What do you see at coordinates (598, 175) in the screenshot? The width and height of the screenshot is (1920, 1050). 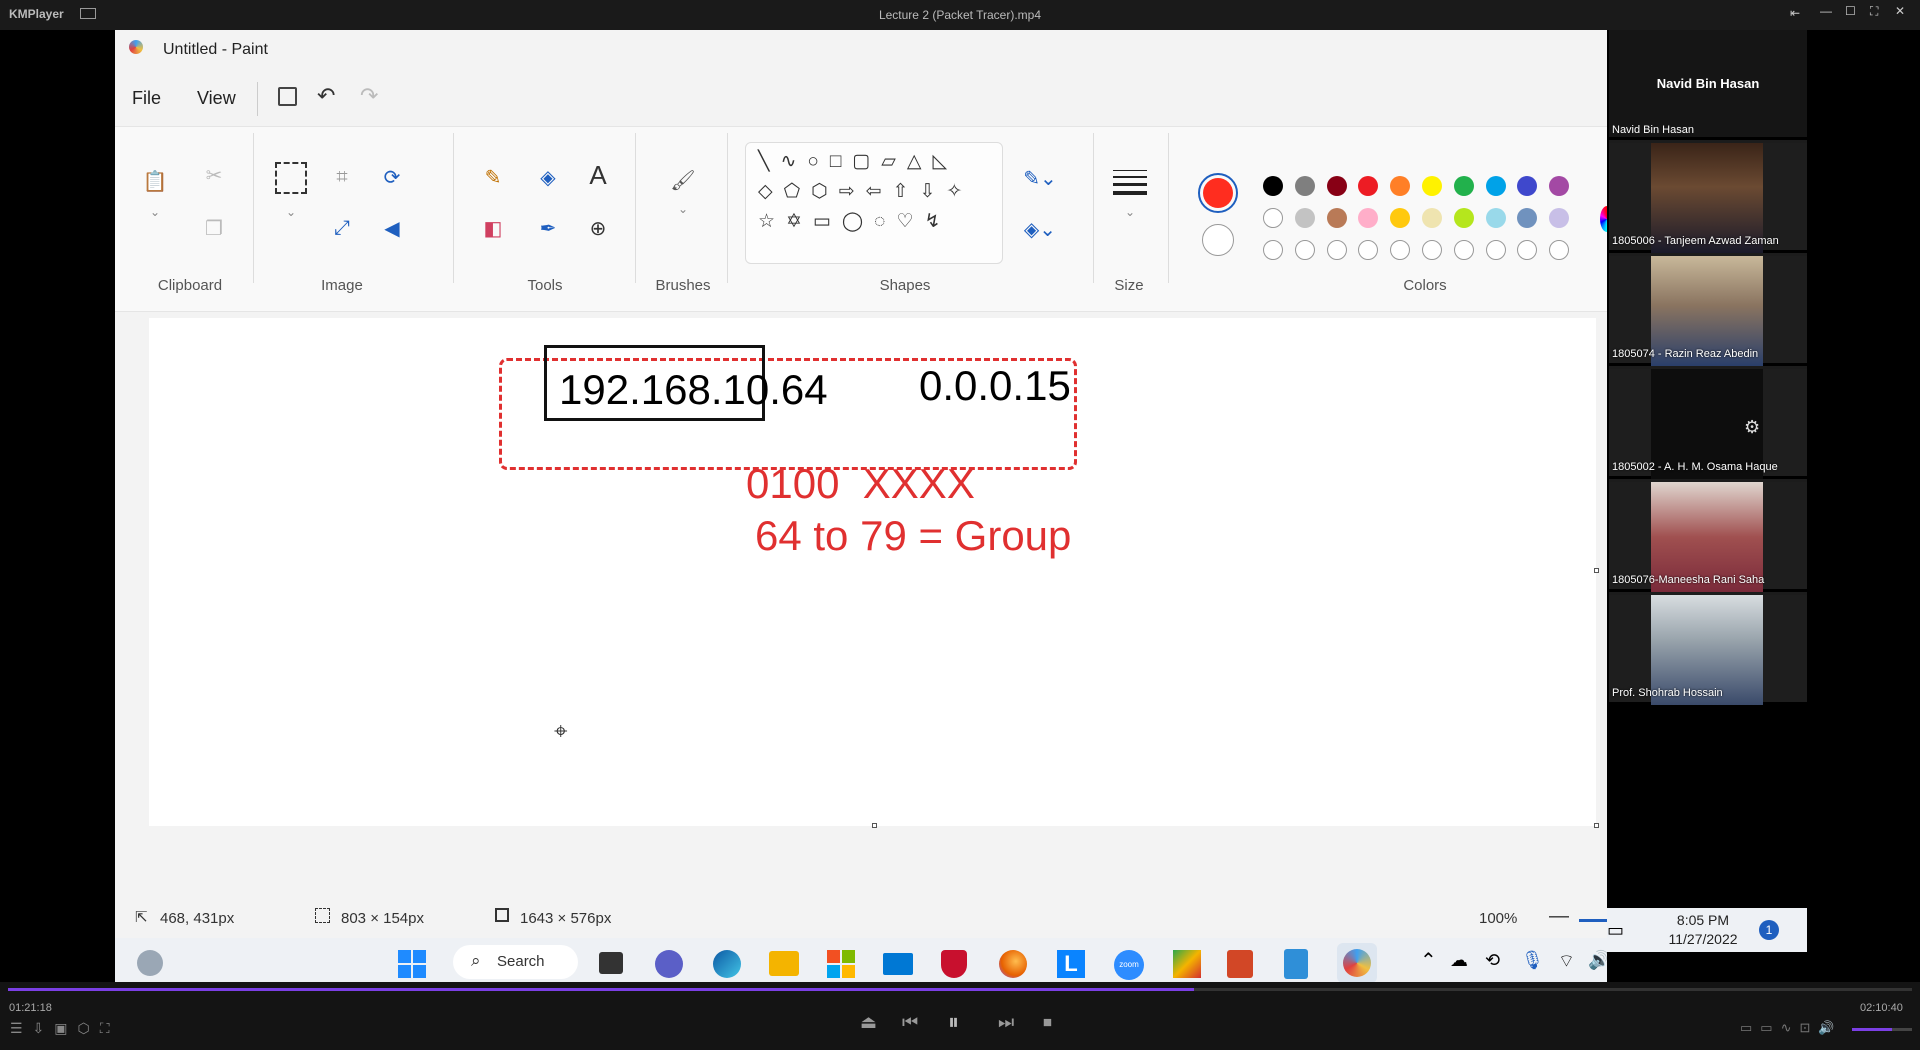 I see `text-icon: A` at bounding box center [598, 175].